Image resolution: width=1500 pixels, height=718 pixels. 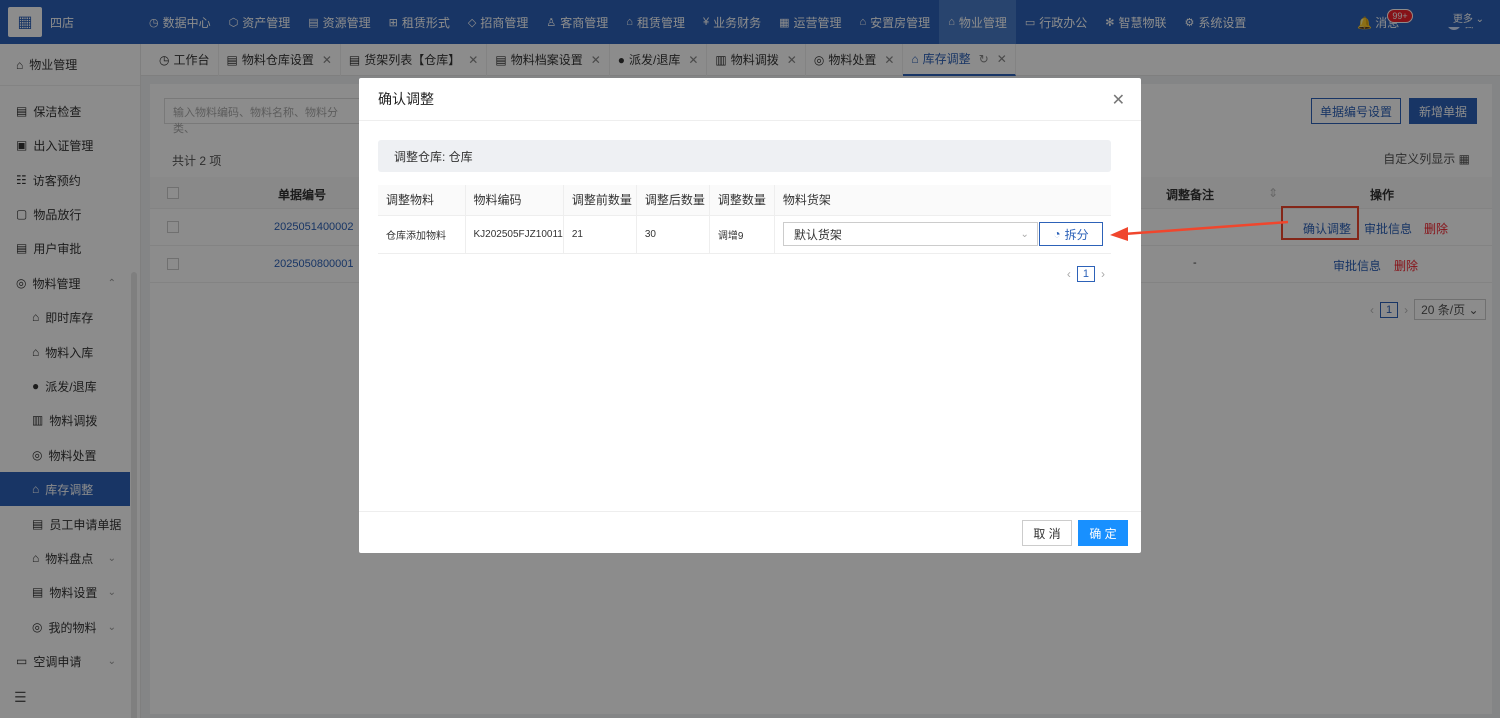 I want to click on dialog-pager: ‹ 1 ›, so click(x=1086, y=274).